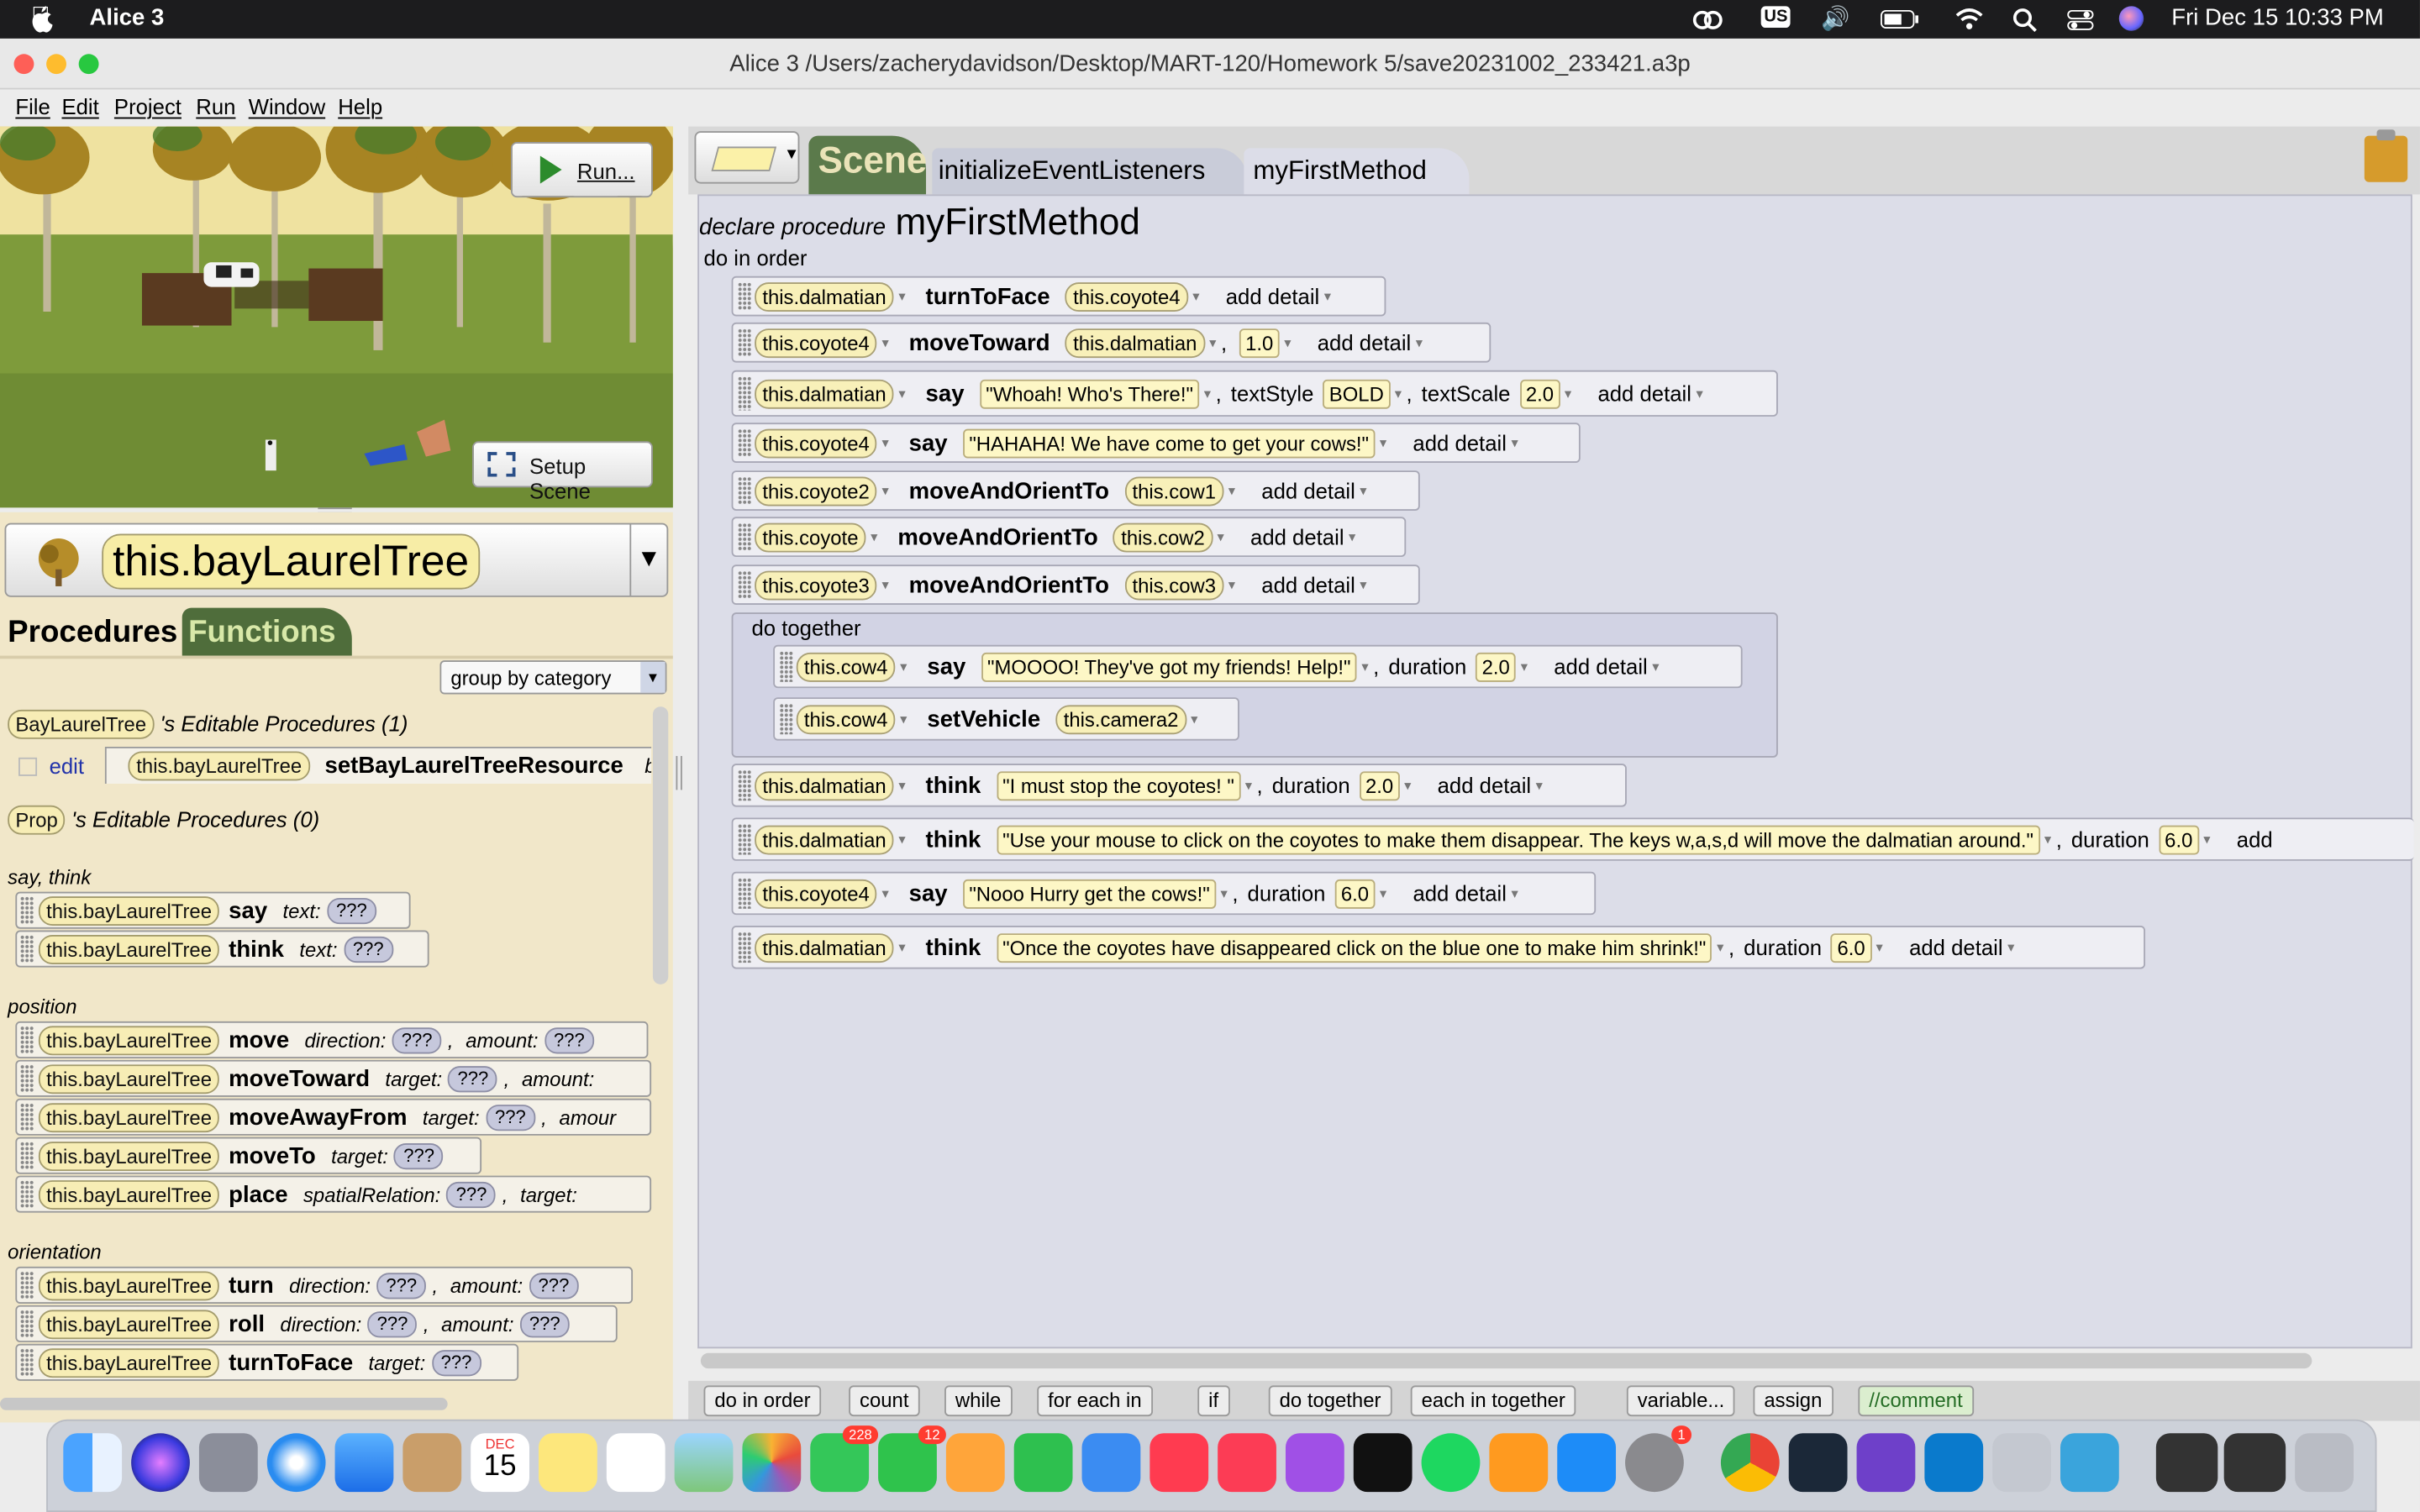 The width and height of the screenshot is (2420, 1512). I want to click on tool-count: count, so click(884, 1401).